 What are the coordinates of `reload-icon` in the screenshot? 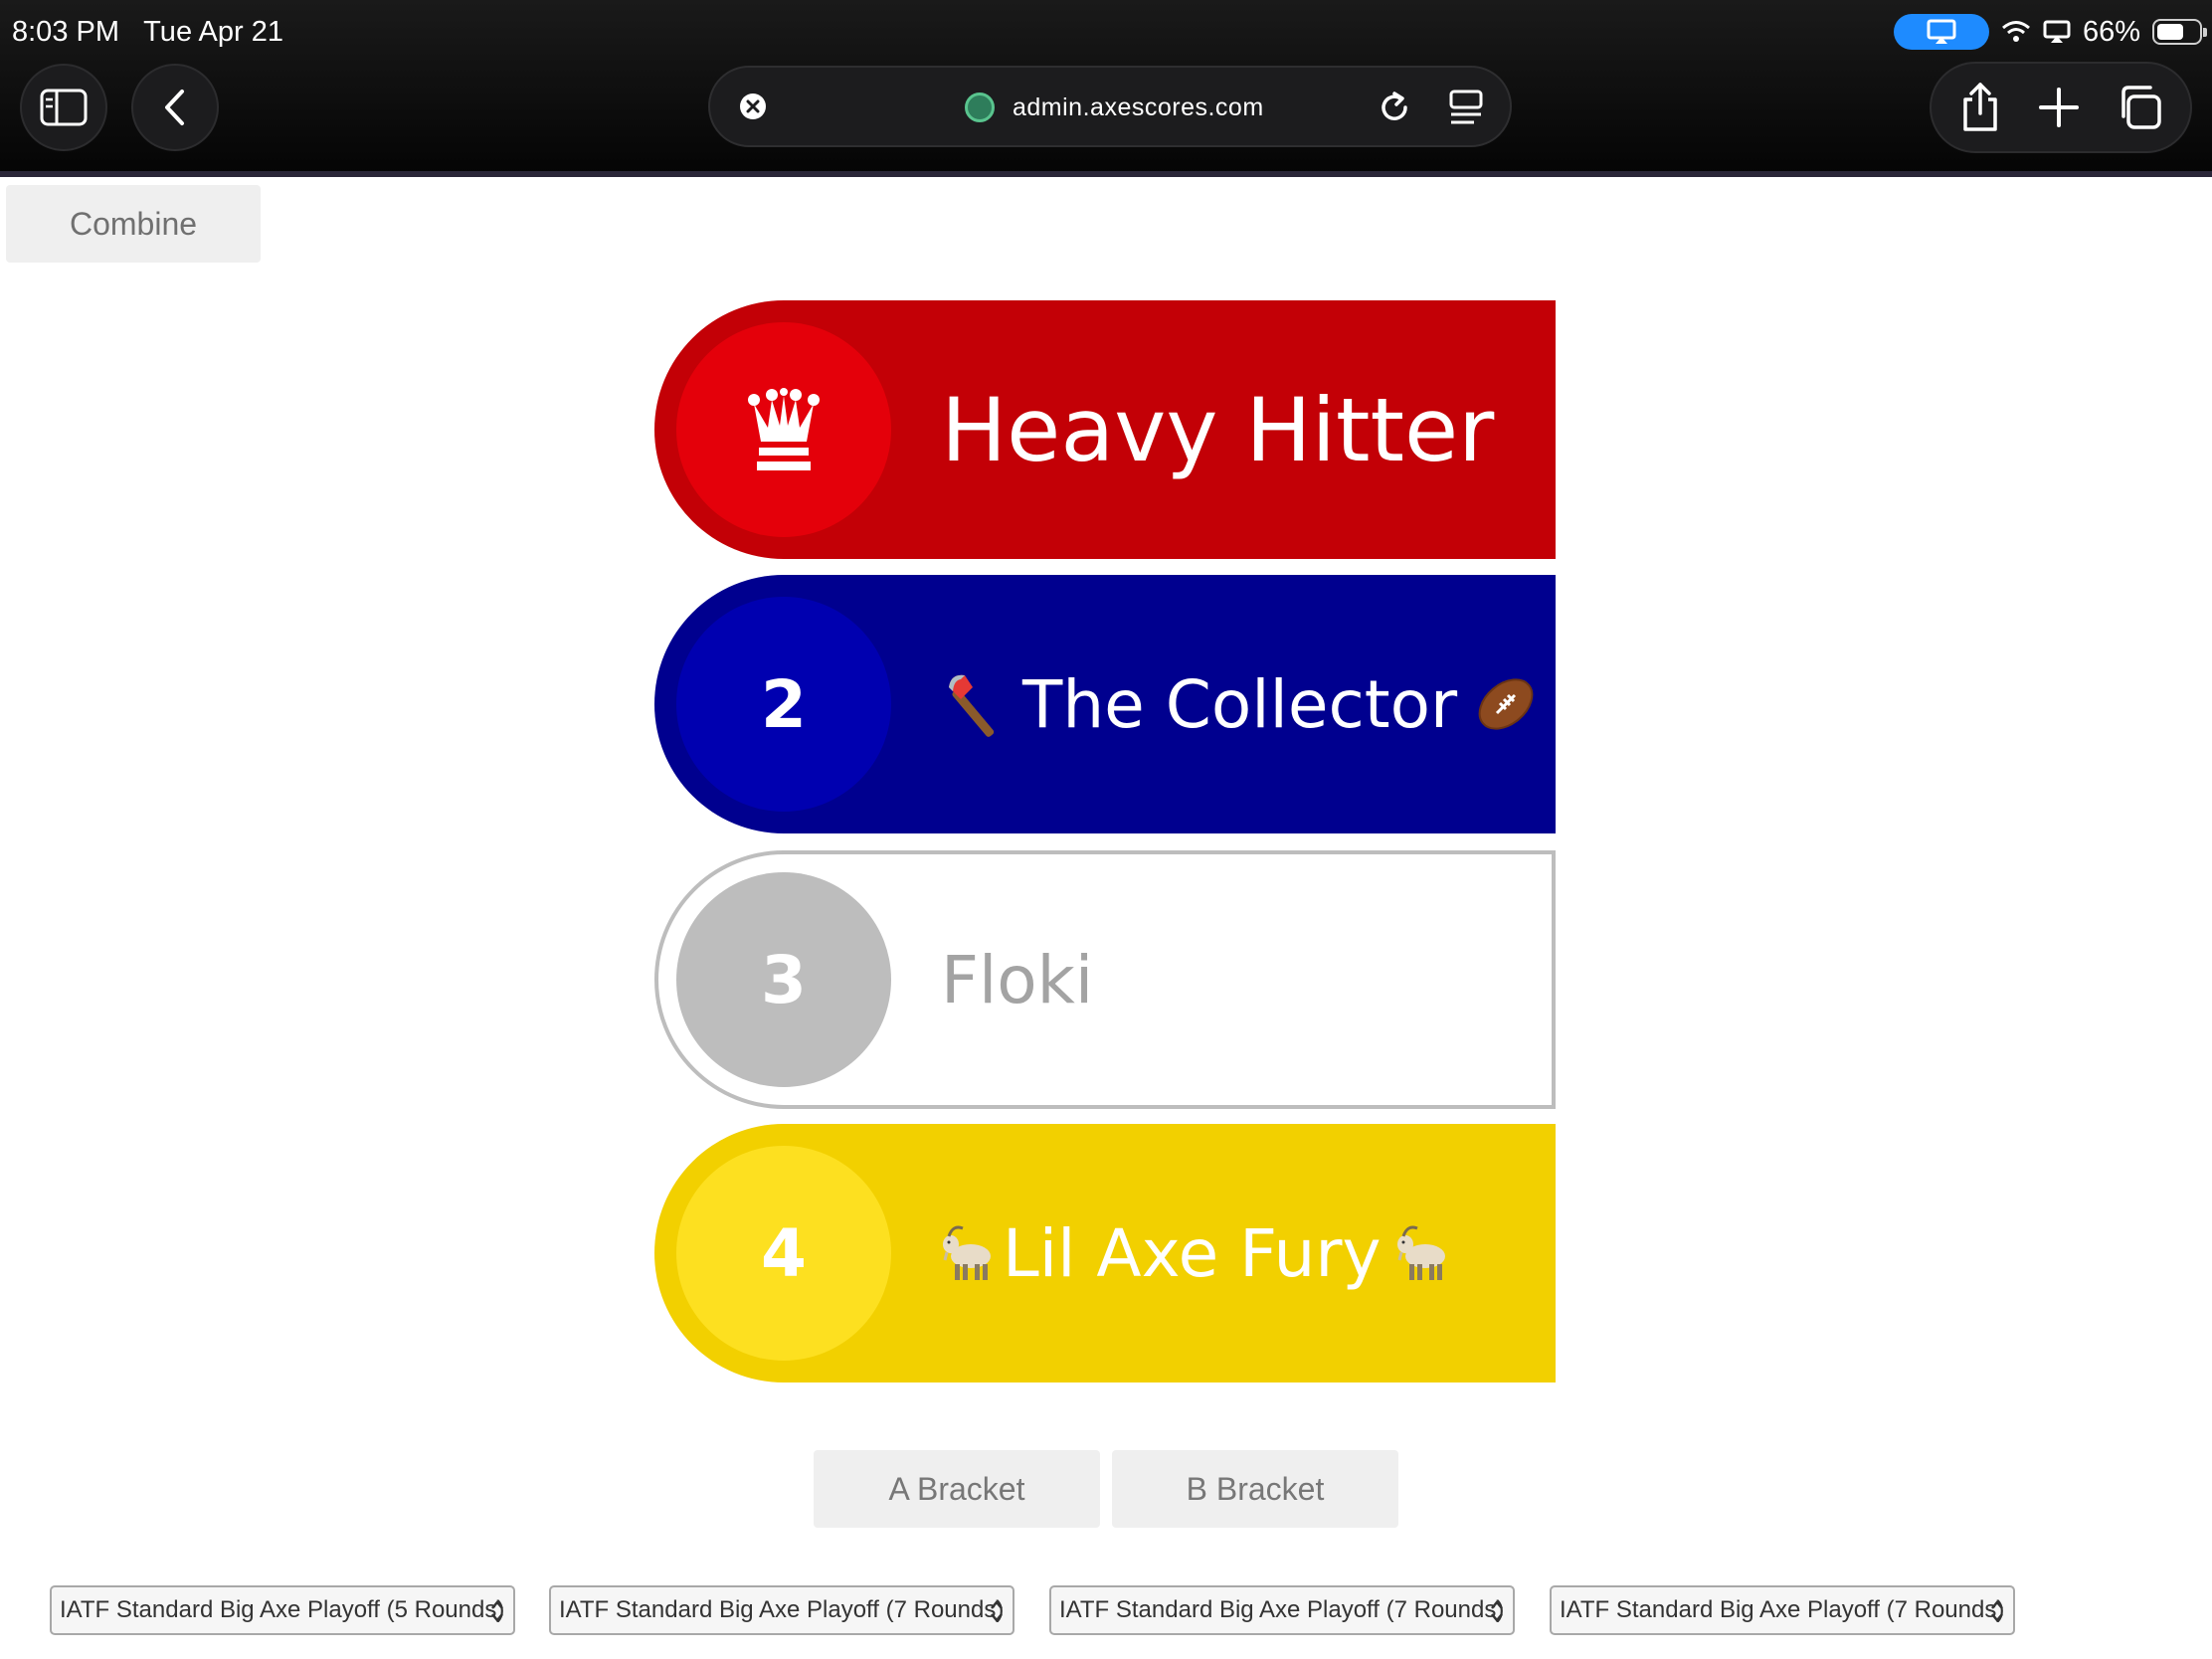 It's located at (1394, 107).